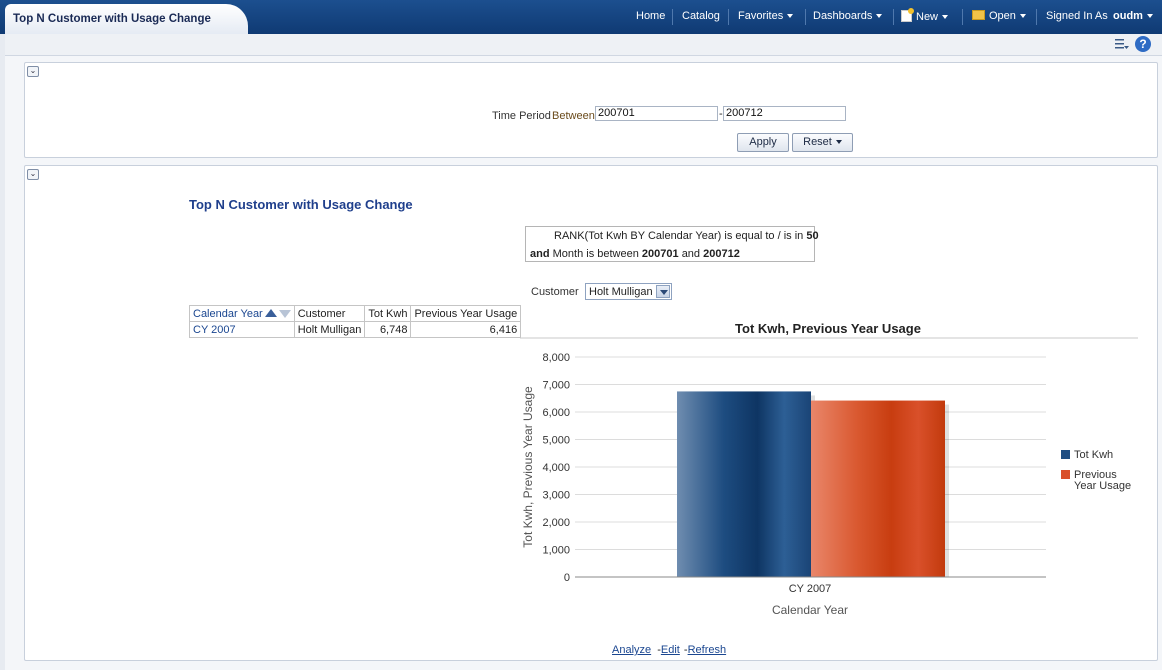 The width and height of the screenshot is (1162, 670). What do you see at coordinates (1143, 44) in the screenshot?
I see `help-icon: ?` at bounding box center [1143, 44].